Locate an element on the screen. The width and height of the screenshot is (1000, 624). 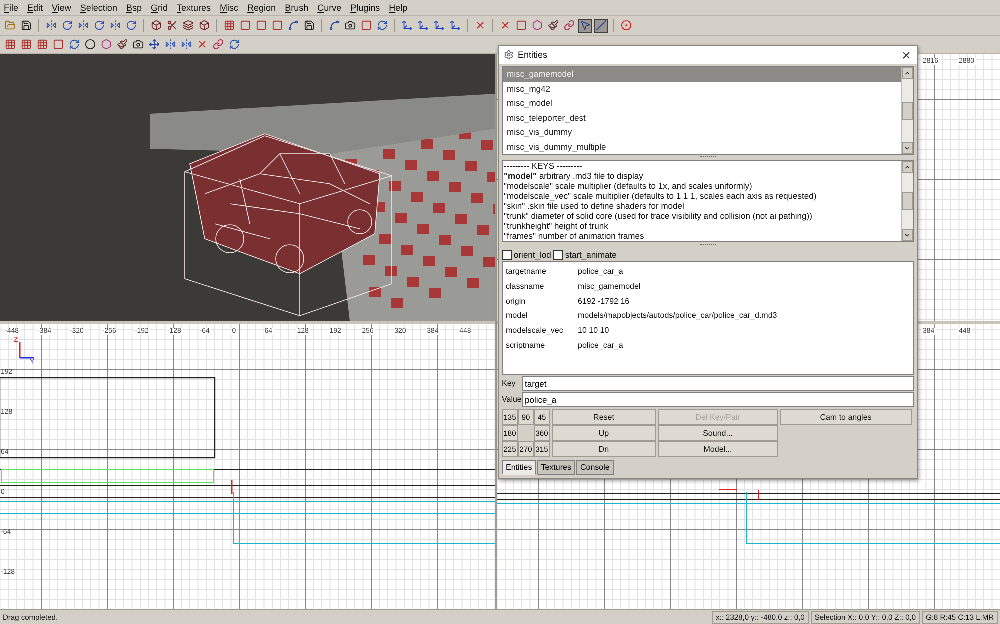
field-label: Value is located at coordinates (512, 399).